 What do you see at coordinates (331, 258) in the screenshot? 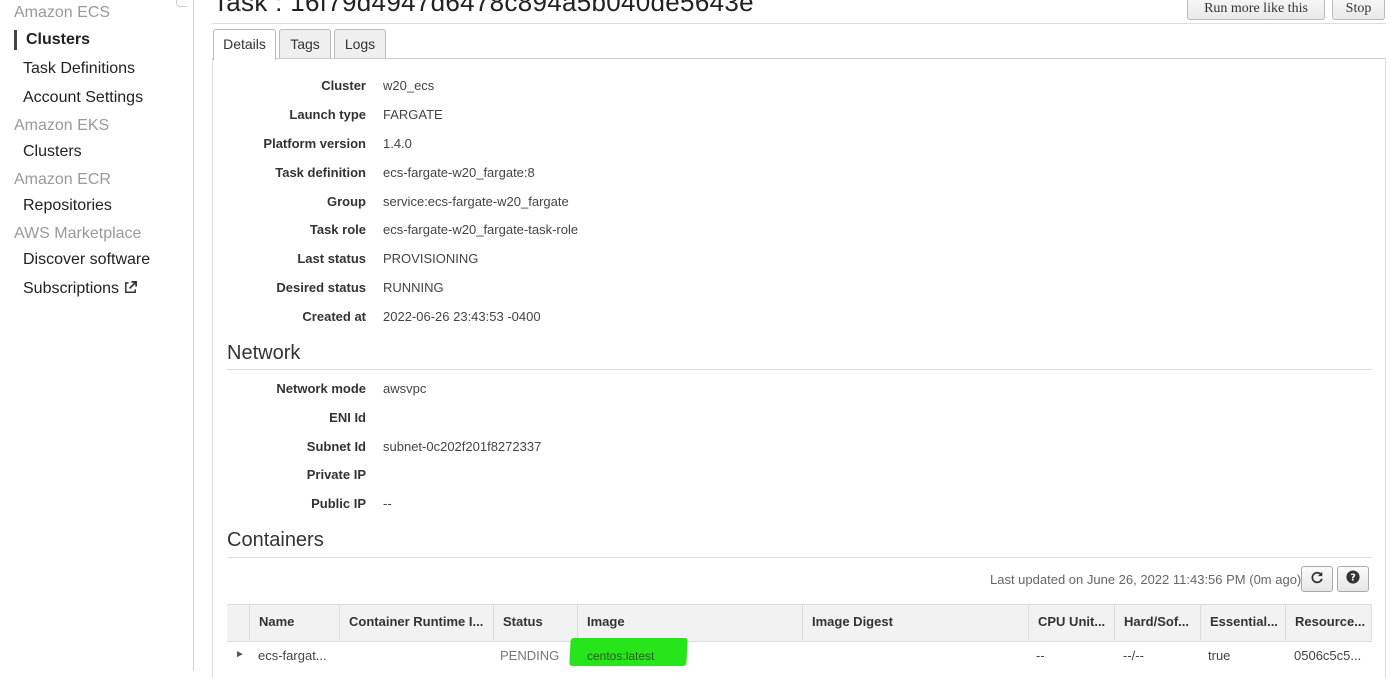
I see `last-status-label: Last status` at bounding box center [331, 258].